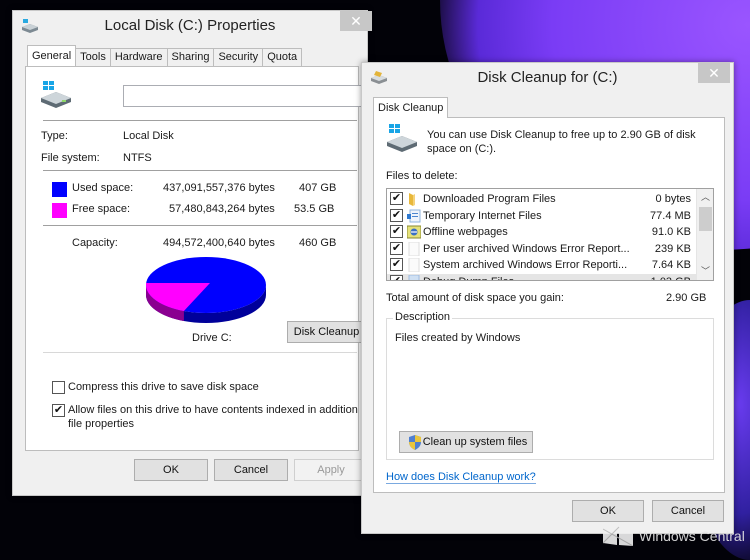 The image size is (750, 560). What do you see at coordinates (468, 278) in the screenshot?
I see `file-name: Debug Dump Files` at bounding box center [468, 278].